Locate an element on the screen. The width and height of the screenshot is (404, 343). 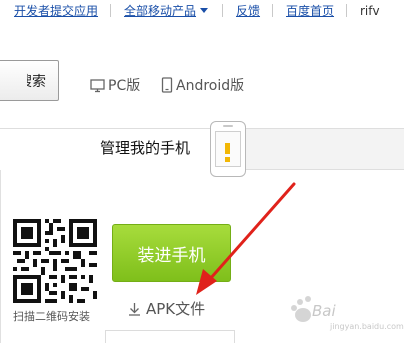
annotation-arrow is located at coordinates (246, 238).